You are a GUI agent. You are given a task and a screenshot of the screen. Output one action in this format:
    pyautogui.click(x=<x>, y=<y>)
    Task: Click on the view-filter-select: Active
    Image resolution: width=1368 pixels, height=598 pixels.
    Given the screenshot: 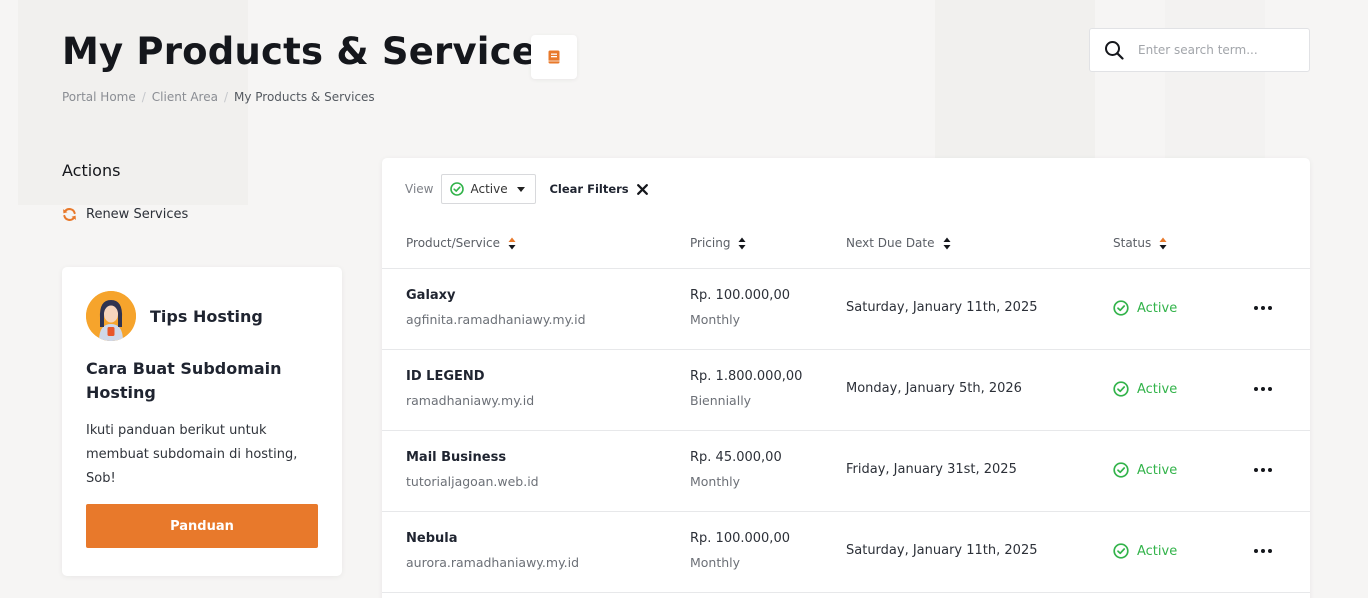 What is the action you would take?
    pyautogui.click(x=489, y=189)
    